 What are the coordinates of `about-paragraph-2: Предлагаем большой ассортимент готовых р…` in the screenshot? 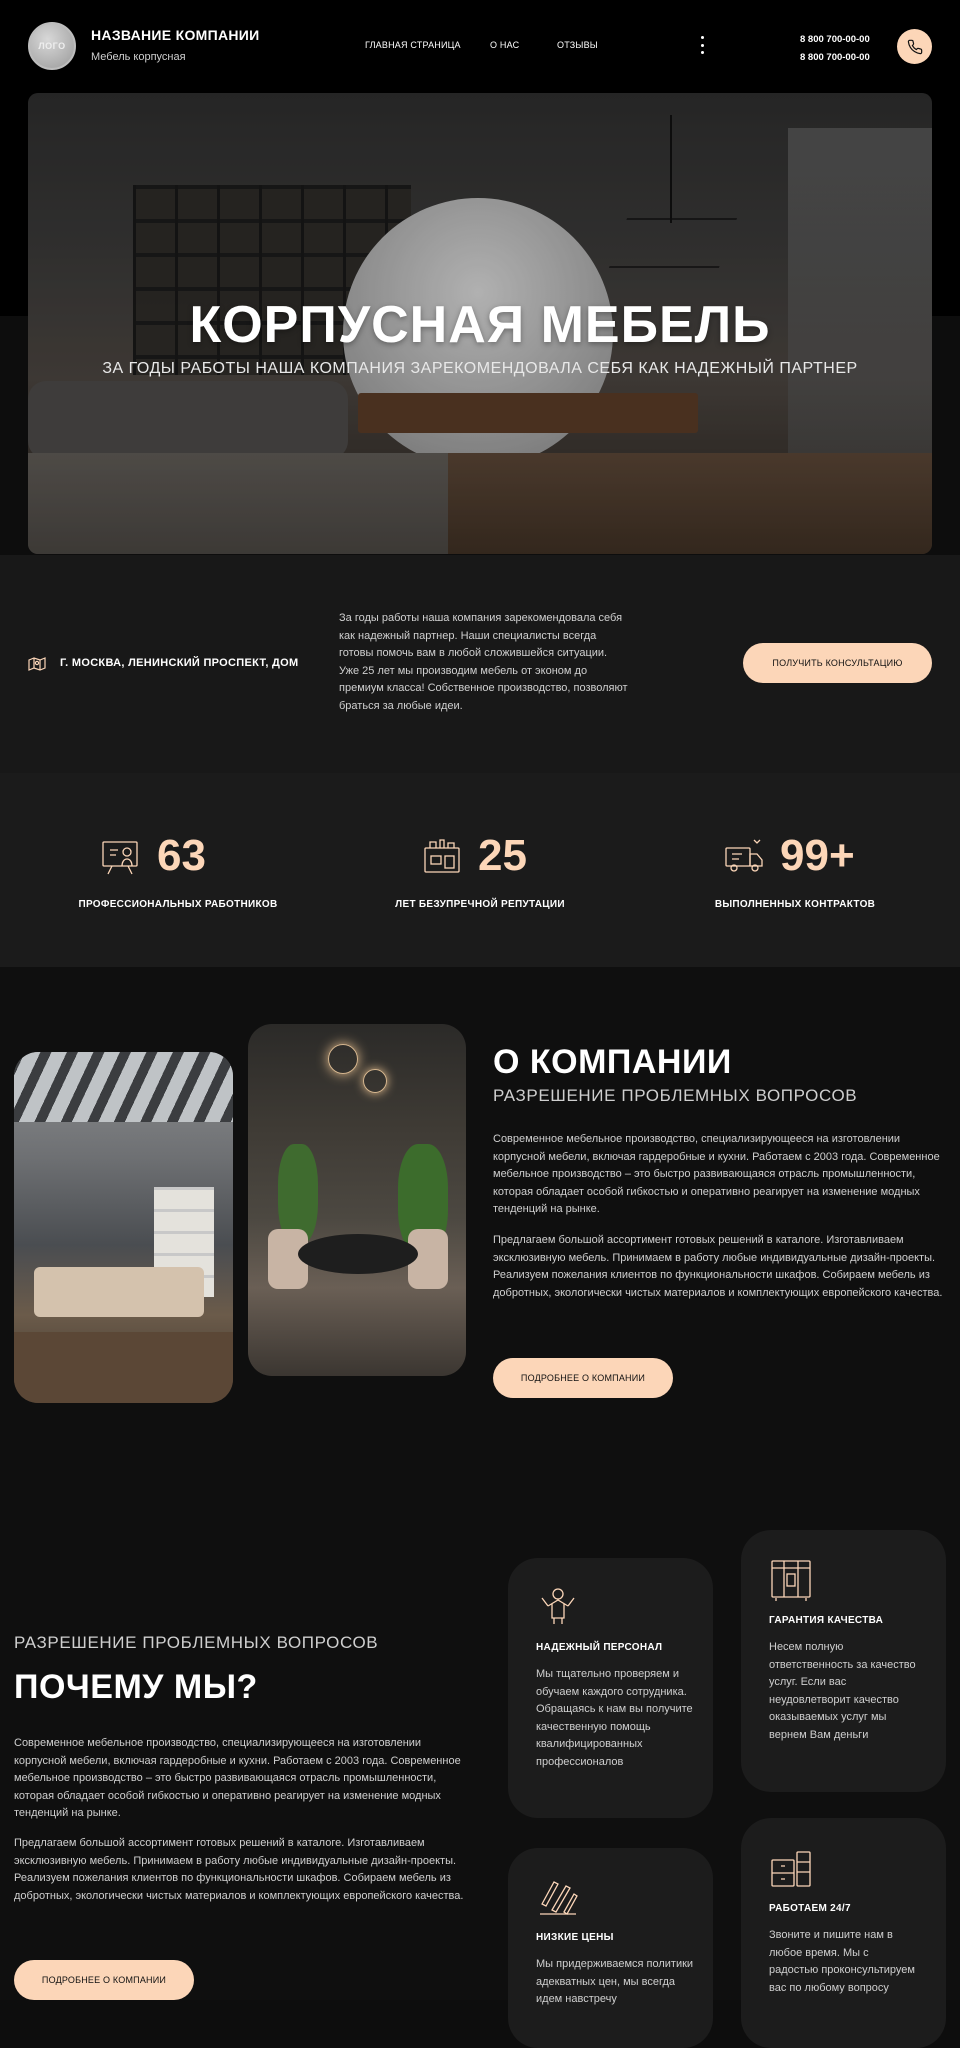 It's located at (718, 1266).